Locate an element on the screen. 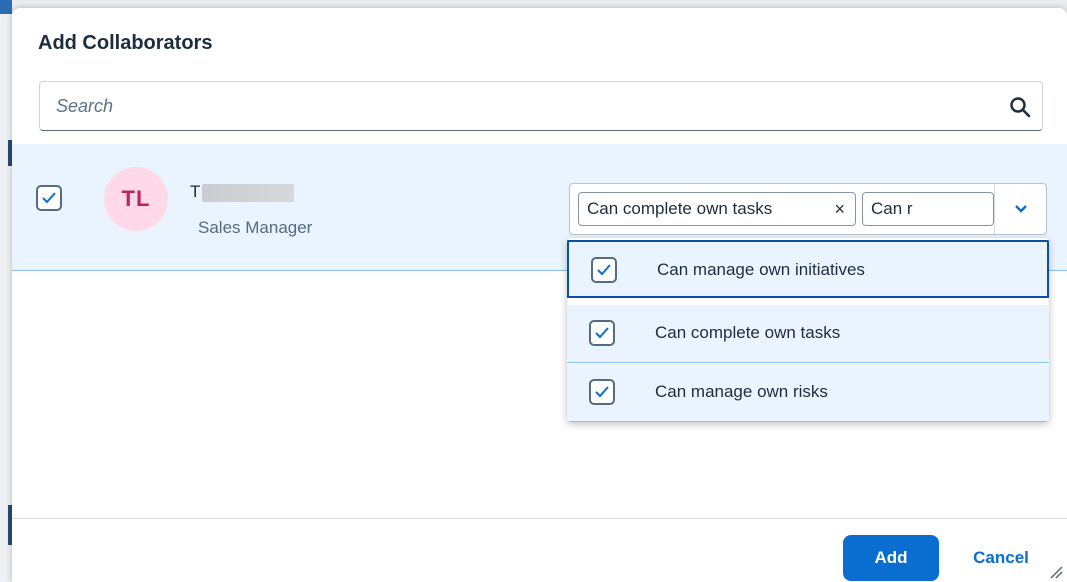  option-label: Can manage own initiatives is located at coordinates (761, 269).